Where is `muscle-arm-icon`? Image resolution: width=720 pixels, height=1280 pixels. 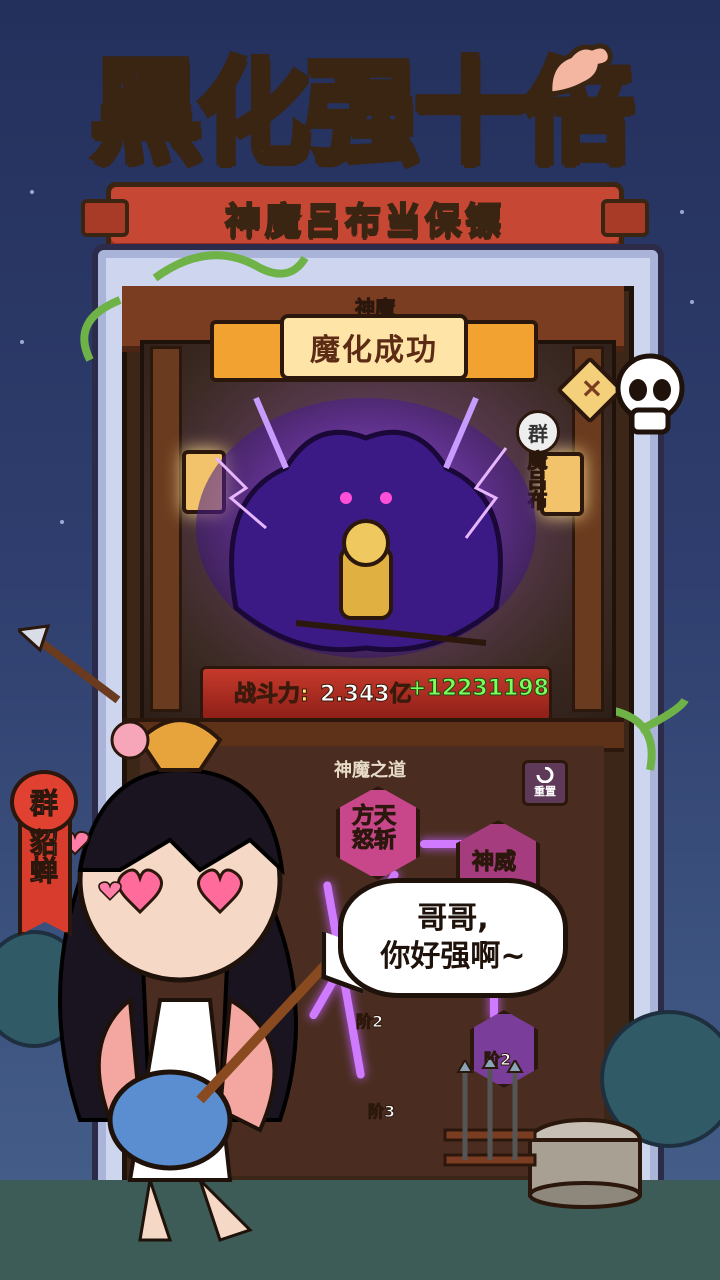
muscle-arm-icon is located at coordinates (580, 70).